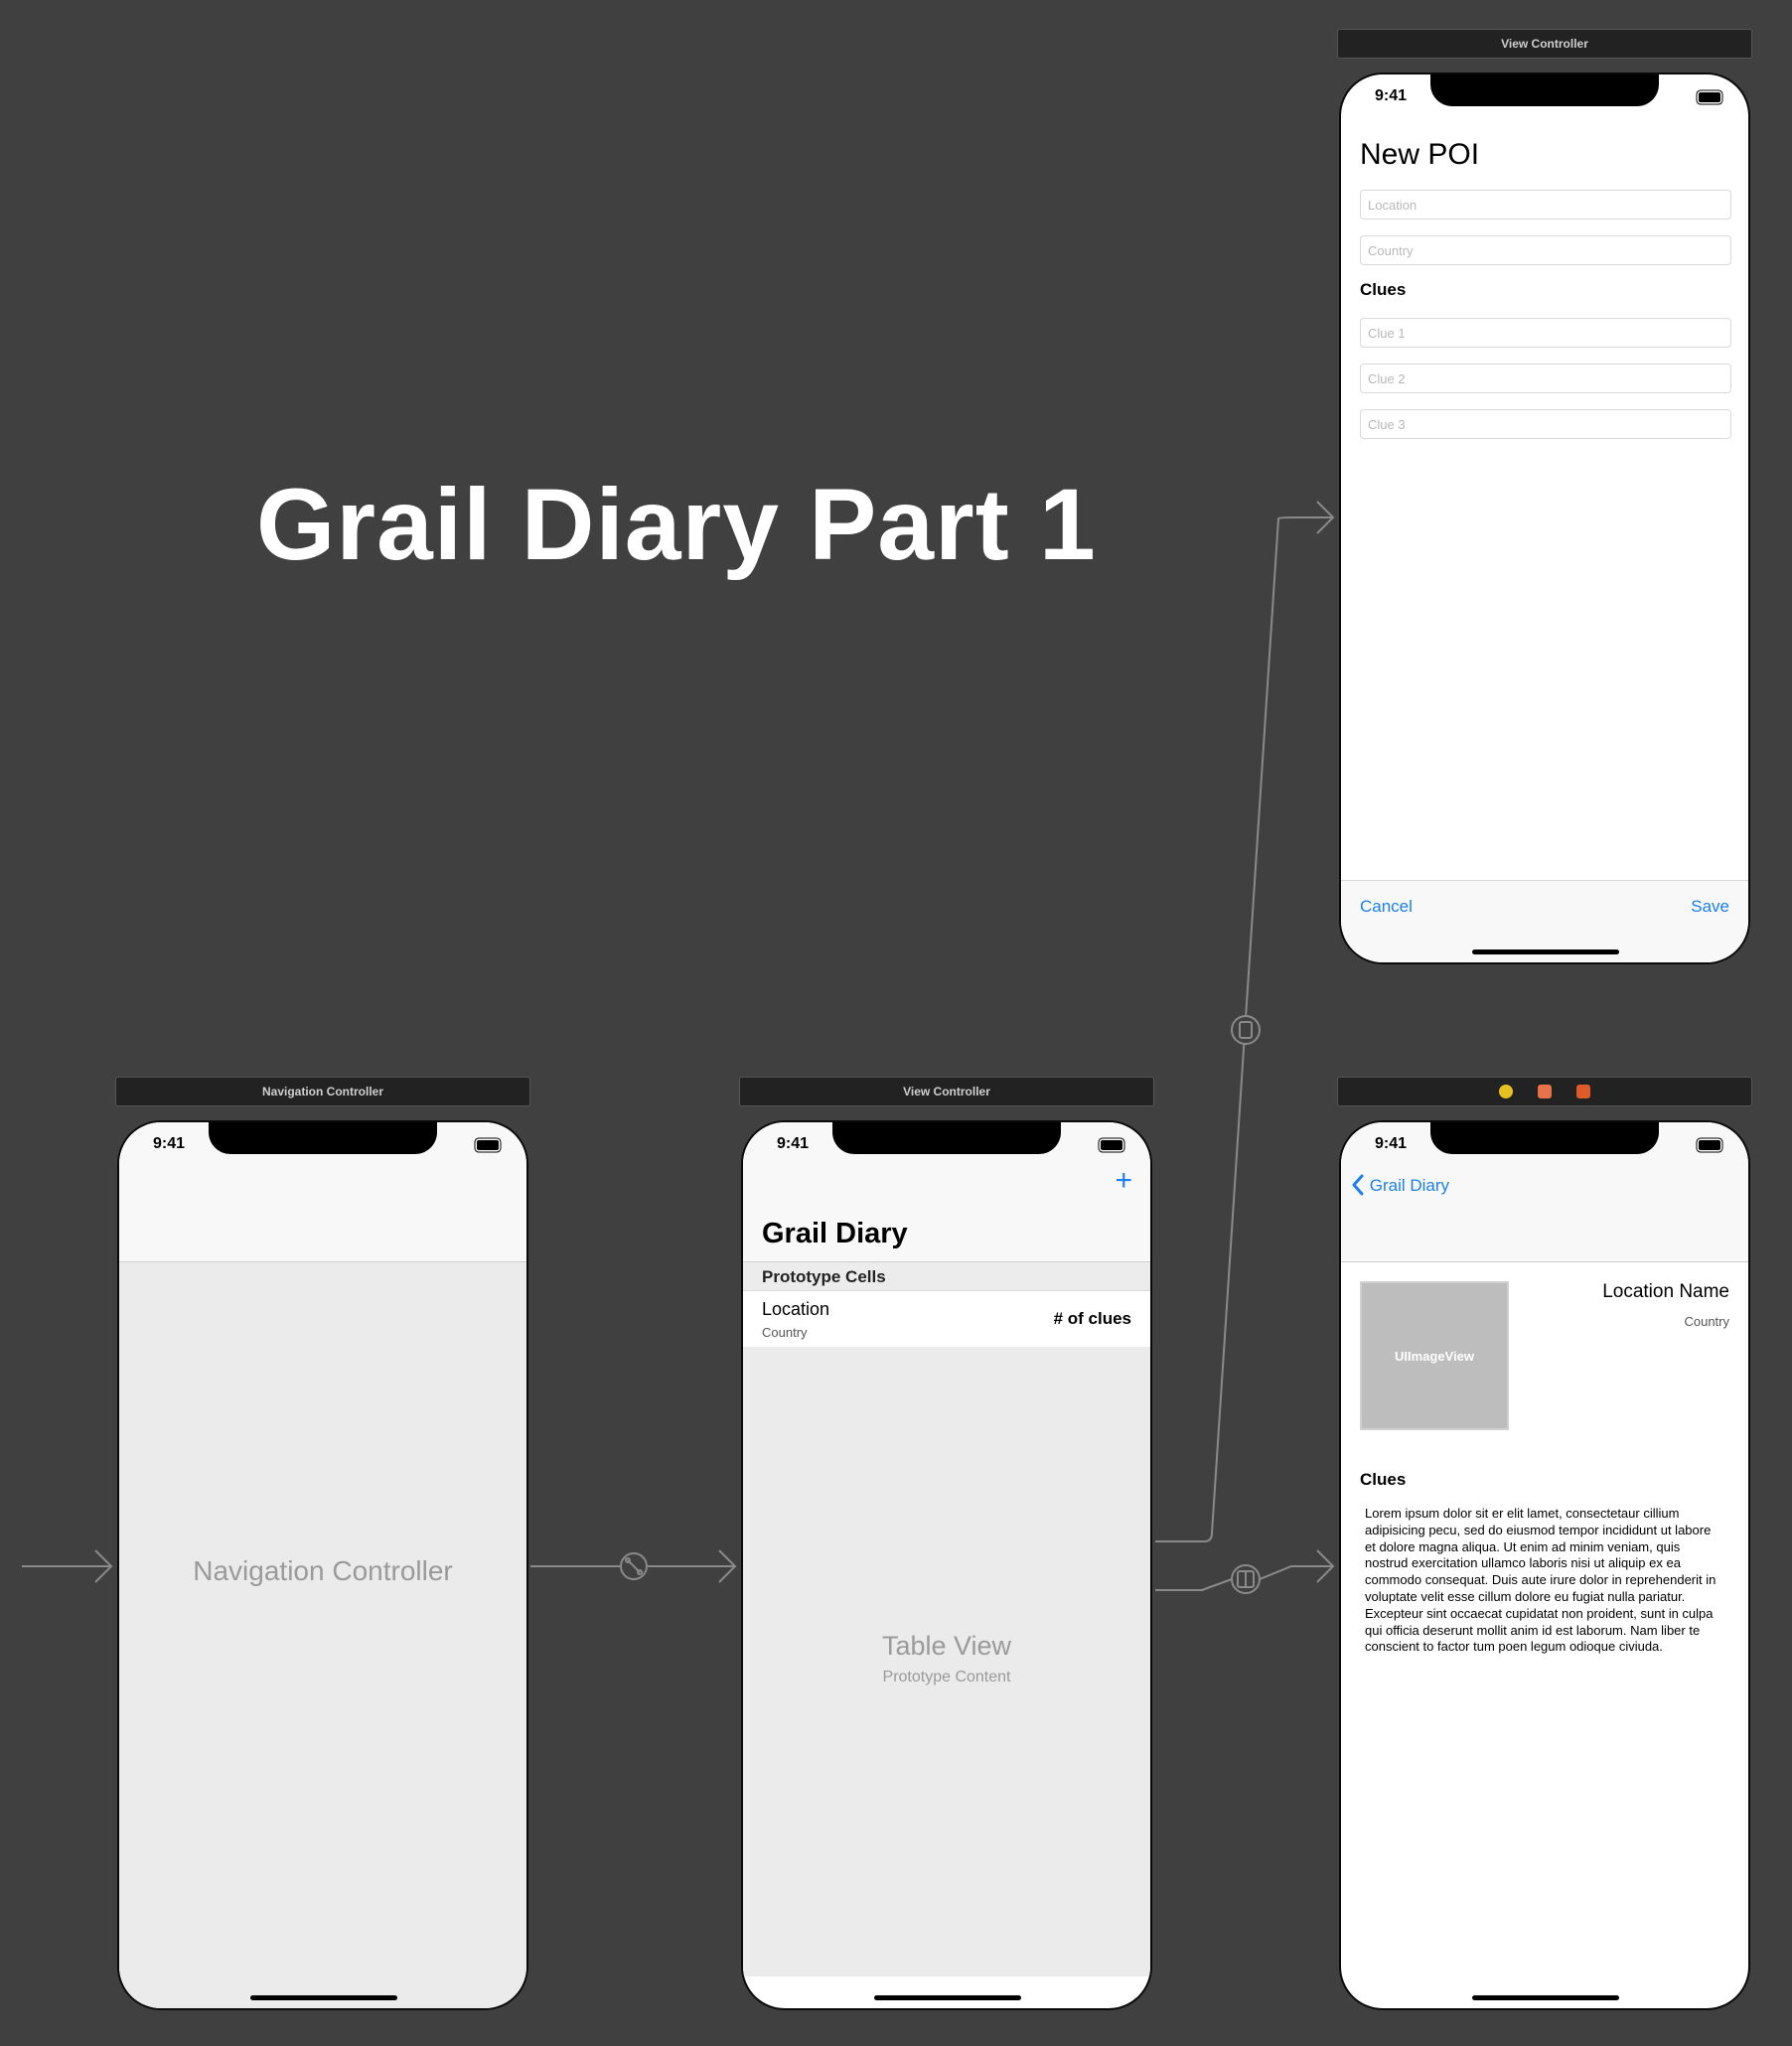  Describe the element at coordinates (796, 1309) in the screenshot. I see `cell-title: Location` at that location.